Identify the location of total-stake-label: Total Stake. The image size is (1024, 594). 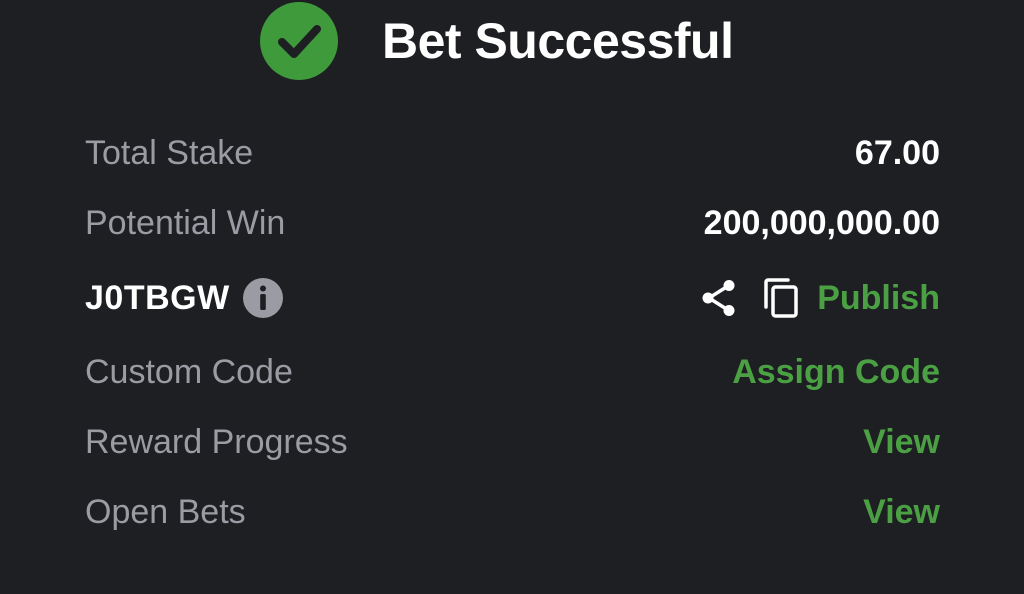
(169, 153).